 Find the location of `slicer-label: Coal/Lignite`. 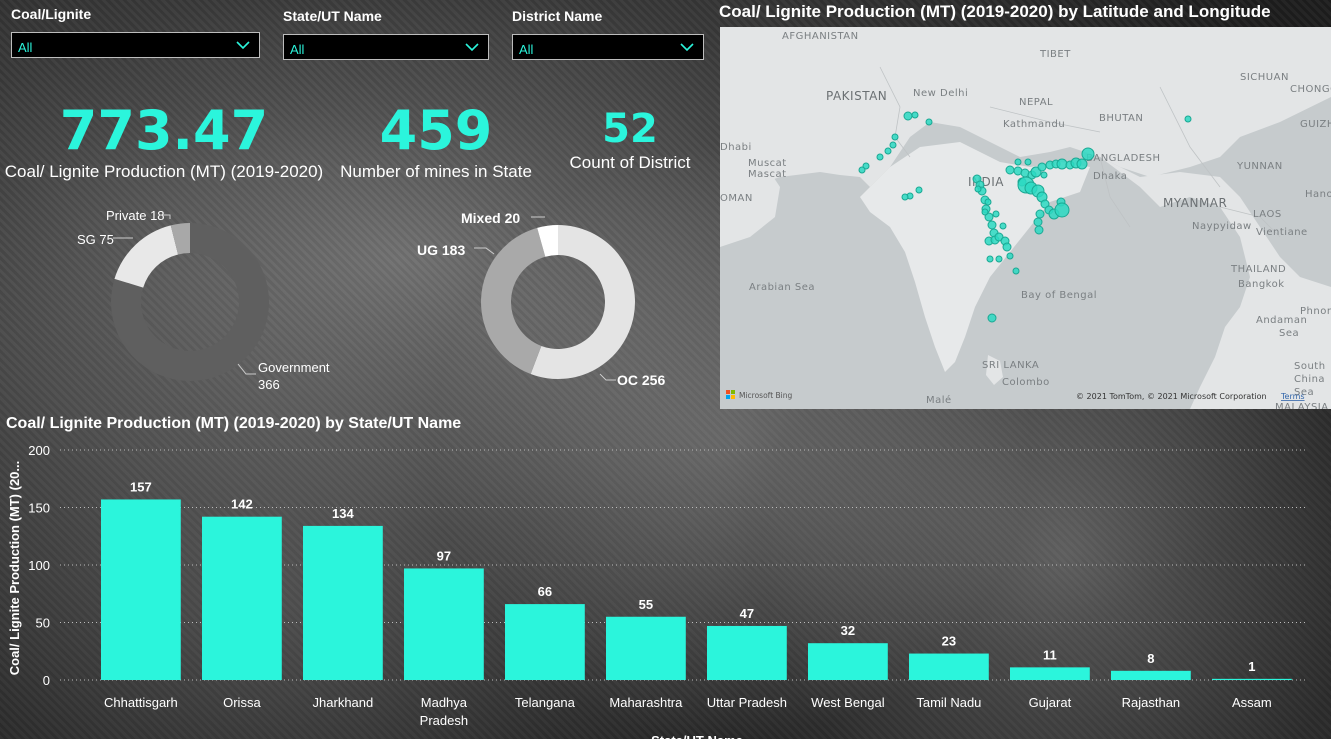

slicer-label: Coal/Lignite is located at coordinates (51, 14).